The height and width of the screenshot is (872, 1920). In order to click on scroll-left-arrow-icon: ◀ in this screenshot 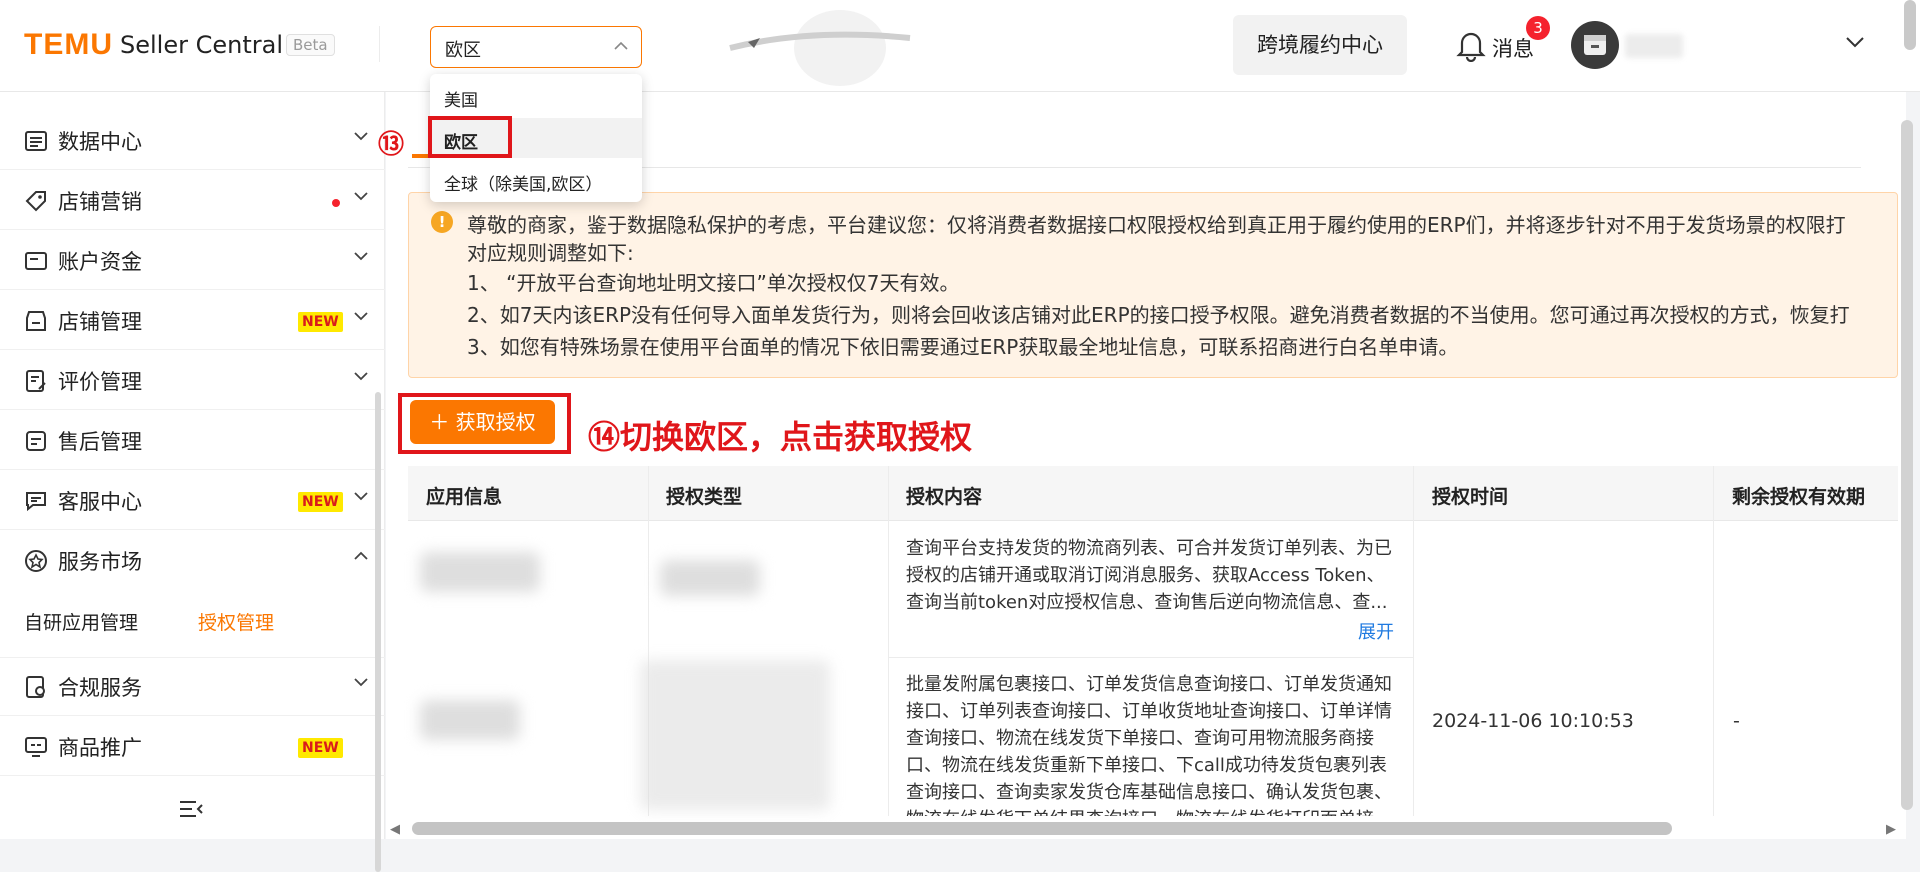, I will do `click(395, 829)`.